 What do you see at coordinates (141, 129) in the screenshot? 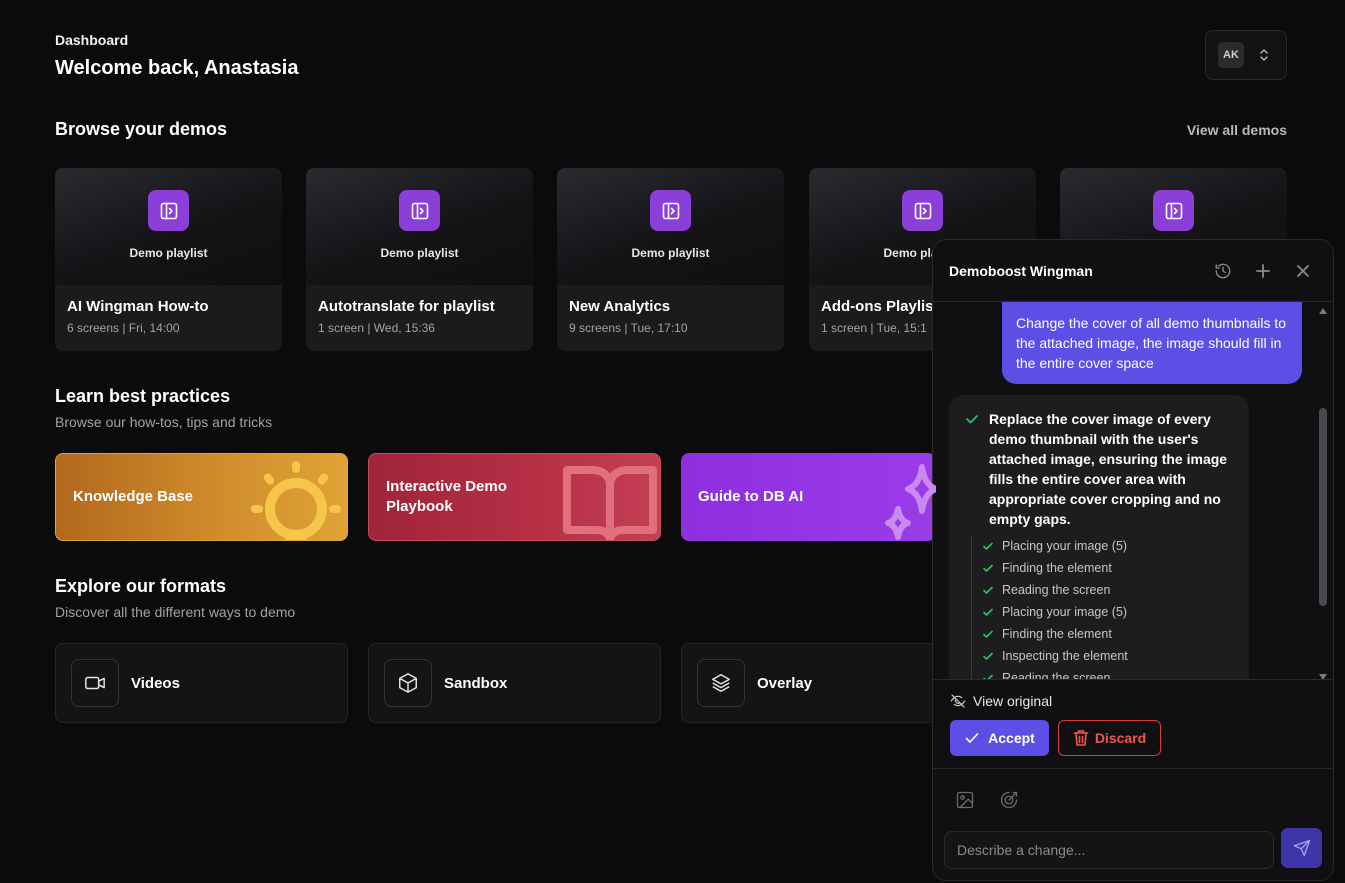
I see `demos-section-title: Browse your demos` at bounding box center [141, 129].